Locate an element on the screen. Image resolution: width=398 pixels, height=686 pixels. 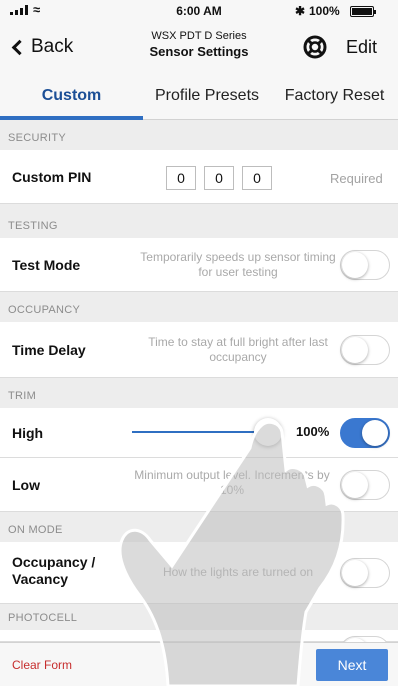
bluetooth-icon: ✱ is located at coordinates (300, 11).